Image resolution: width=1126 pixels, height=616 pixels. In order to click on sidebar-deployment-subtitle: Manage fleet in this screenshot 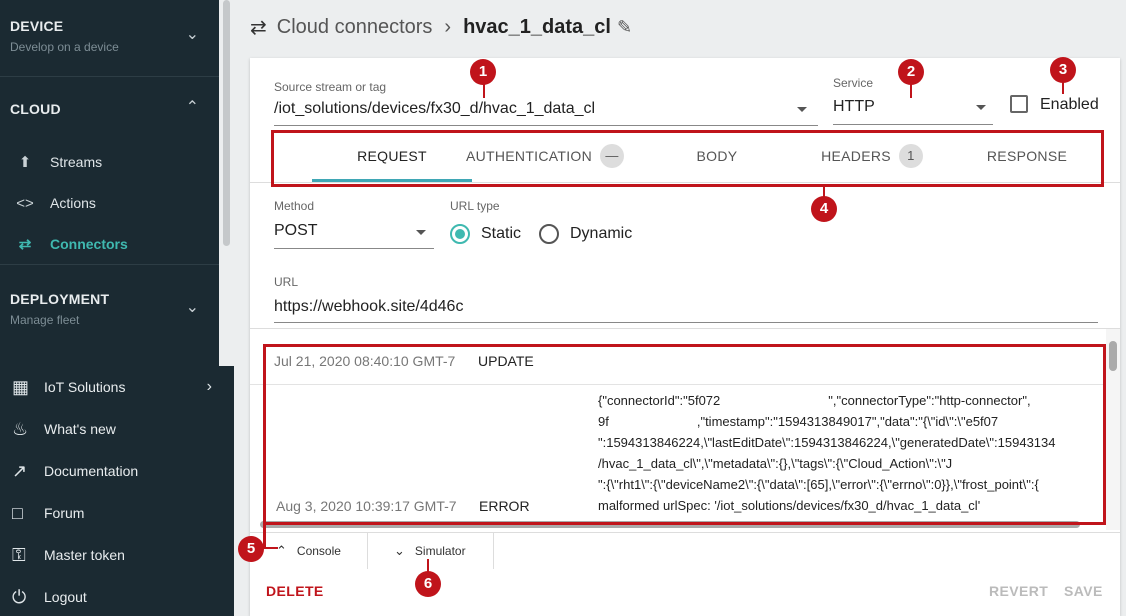, I will do `click(45, 320)`.